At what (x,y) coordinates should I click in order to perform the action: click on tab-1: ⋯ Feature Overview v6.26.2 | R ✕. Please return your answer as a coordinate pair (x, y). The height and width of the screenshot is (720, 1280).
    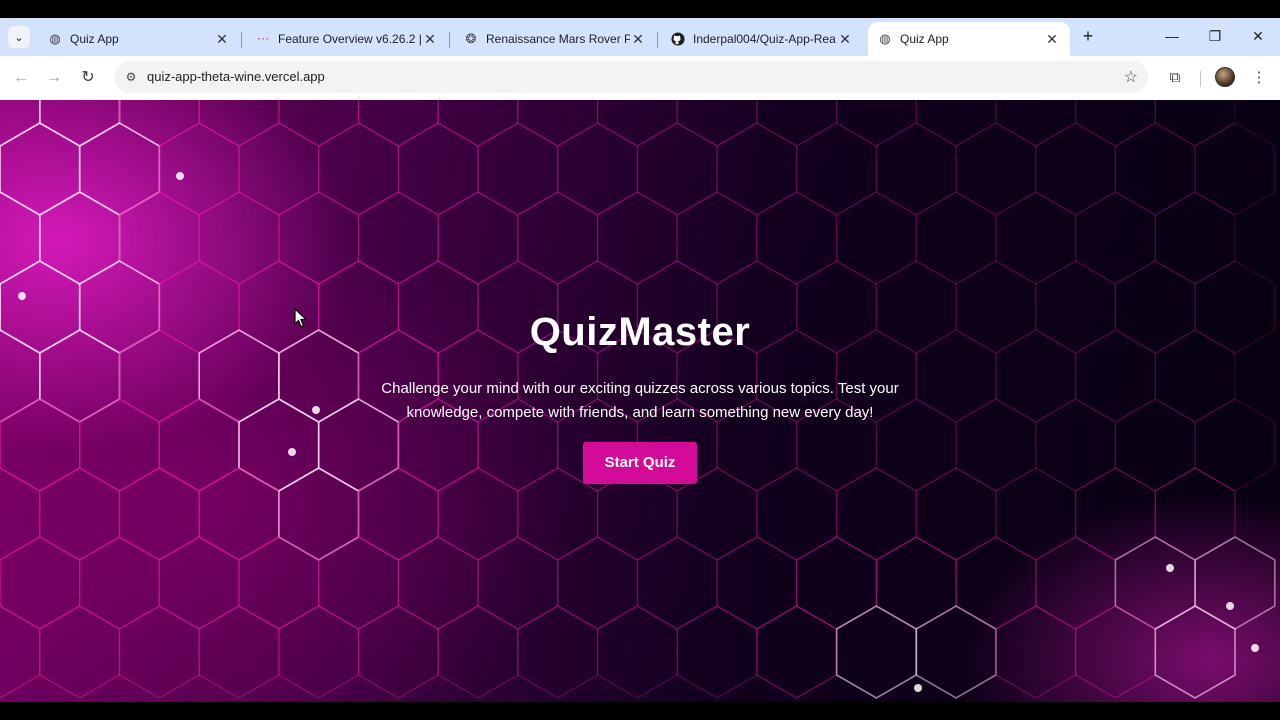
    Looking at the image, I should click on (347, 39).